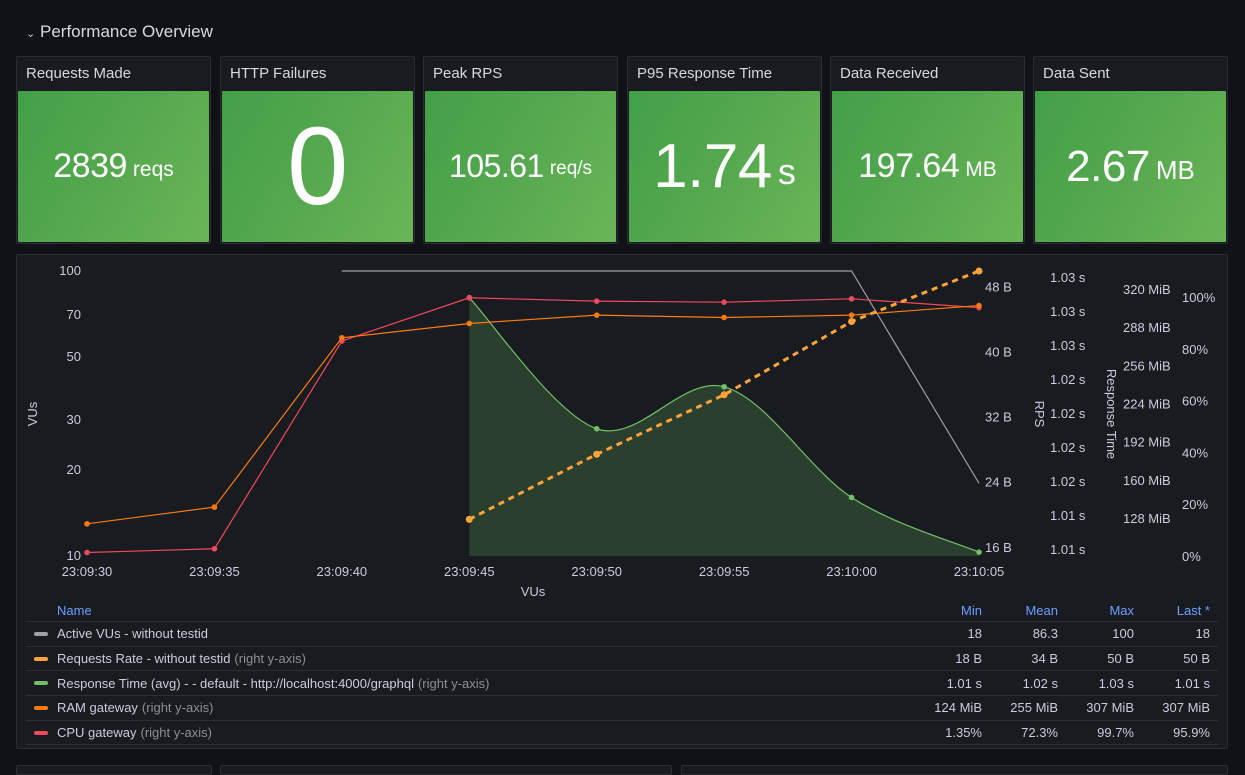 The height and width of the screenshot is (775, 1245). Describe the element at coordinates (1180, 610) in the screenshot. I see `legend-header-last: Last *` at that location.